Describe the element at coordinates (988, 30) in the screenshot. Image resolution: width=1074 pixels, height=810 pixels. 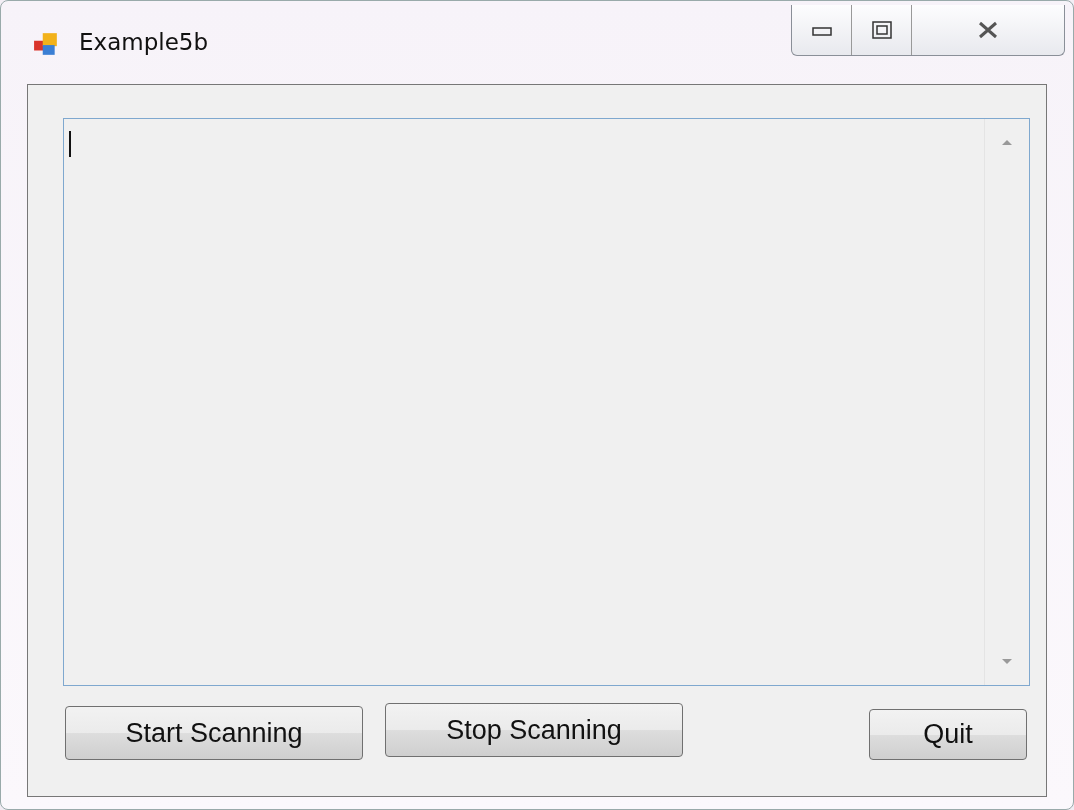
I see `close-icon` at that location.